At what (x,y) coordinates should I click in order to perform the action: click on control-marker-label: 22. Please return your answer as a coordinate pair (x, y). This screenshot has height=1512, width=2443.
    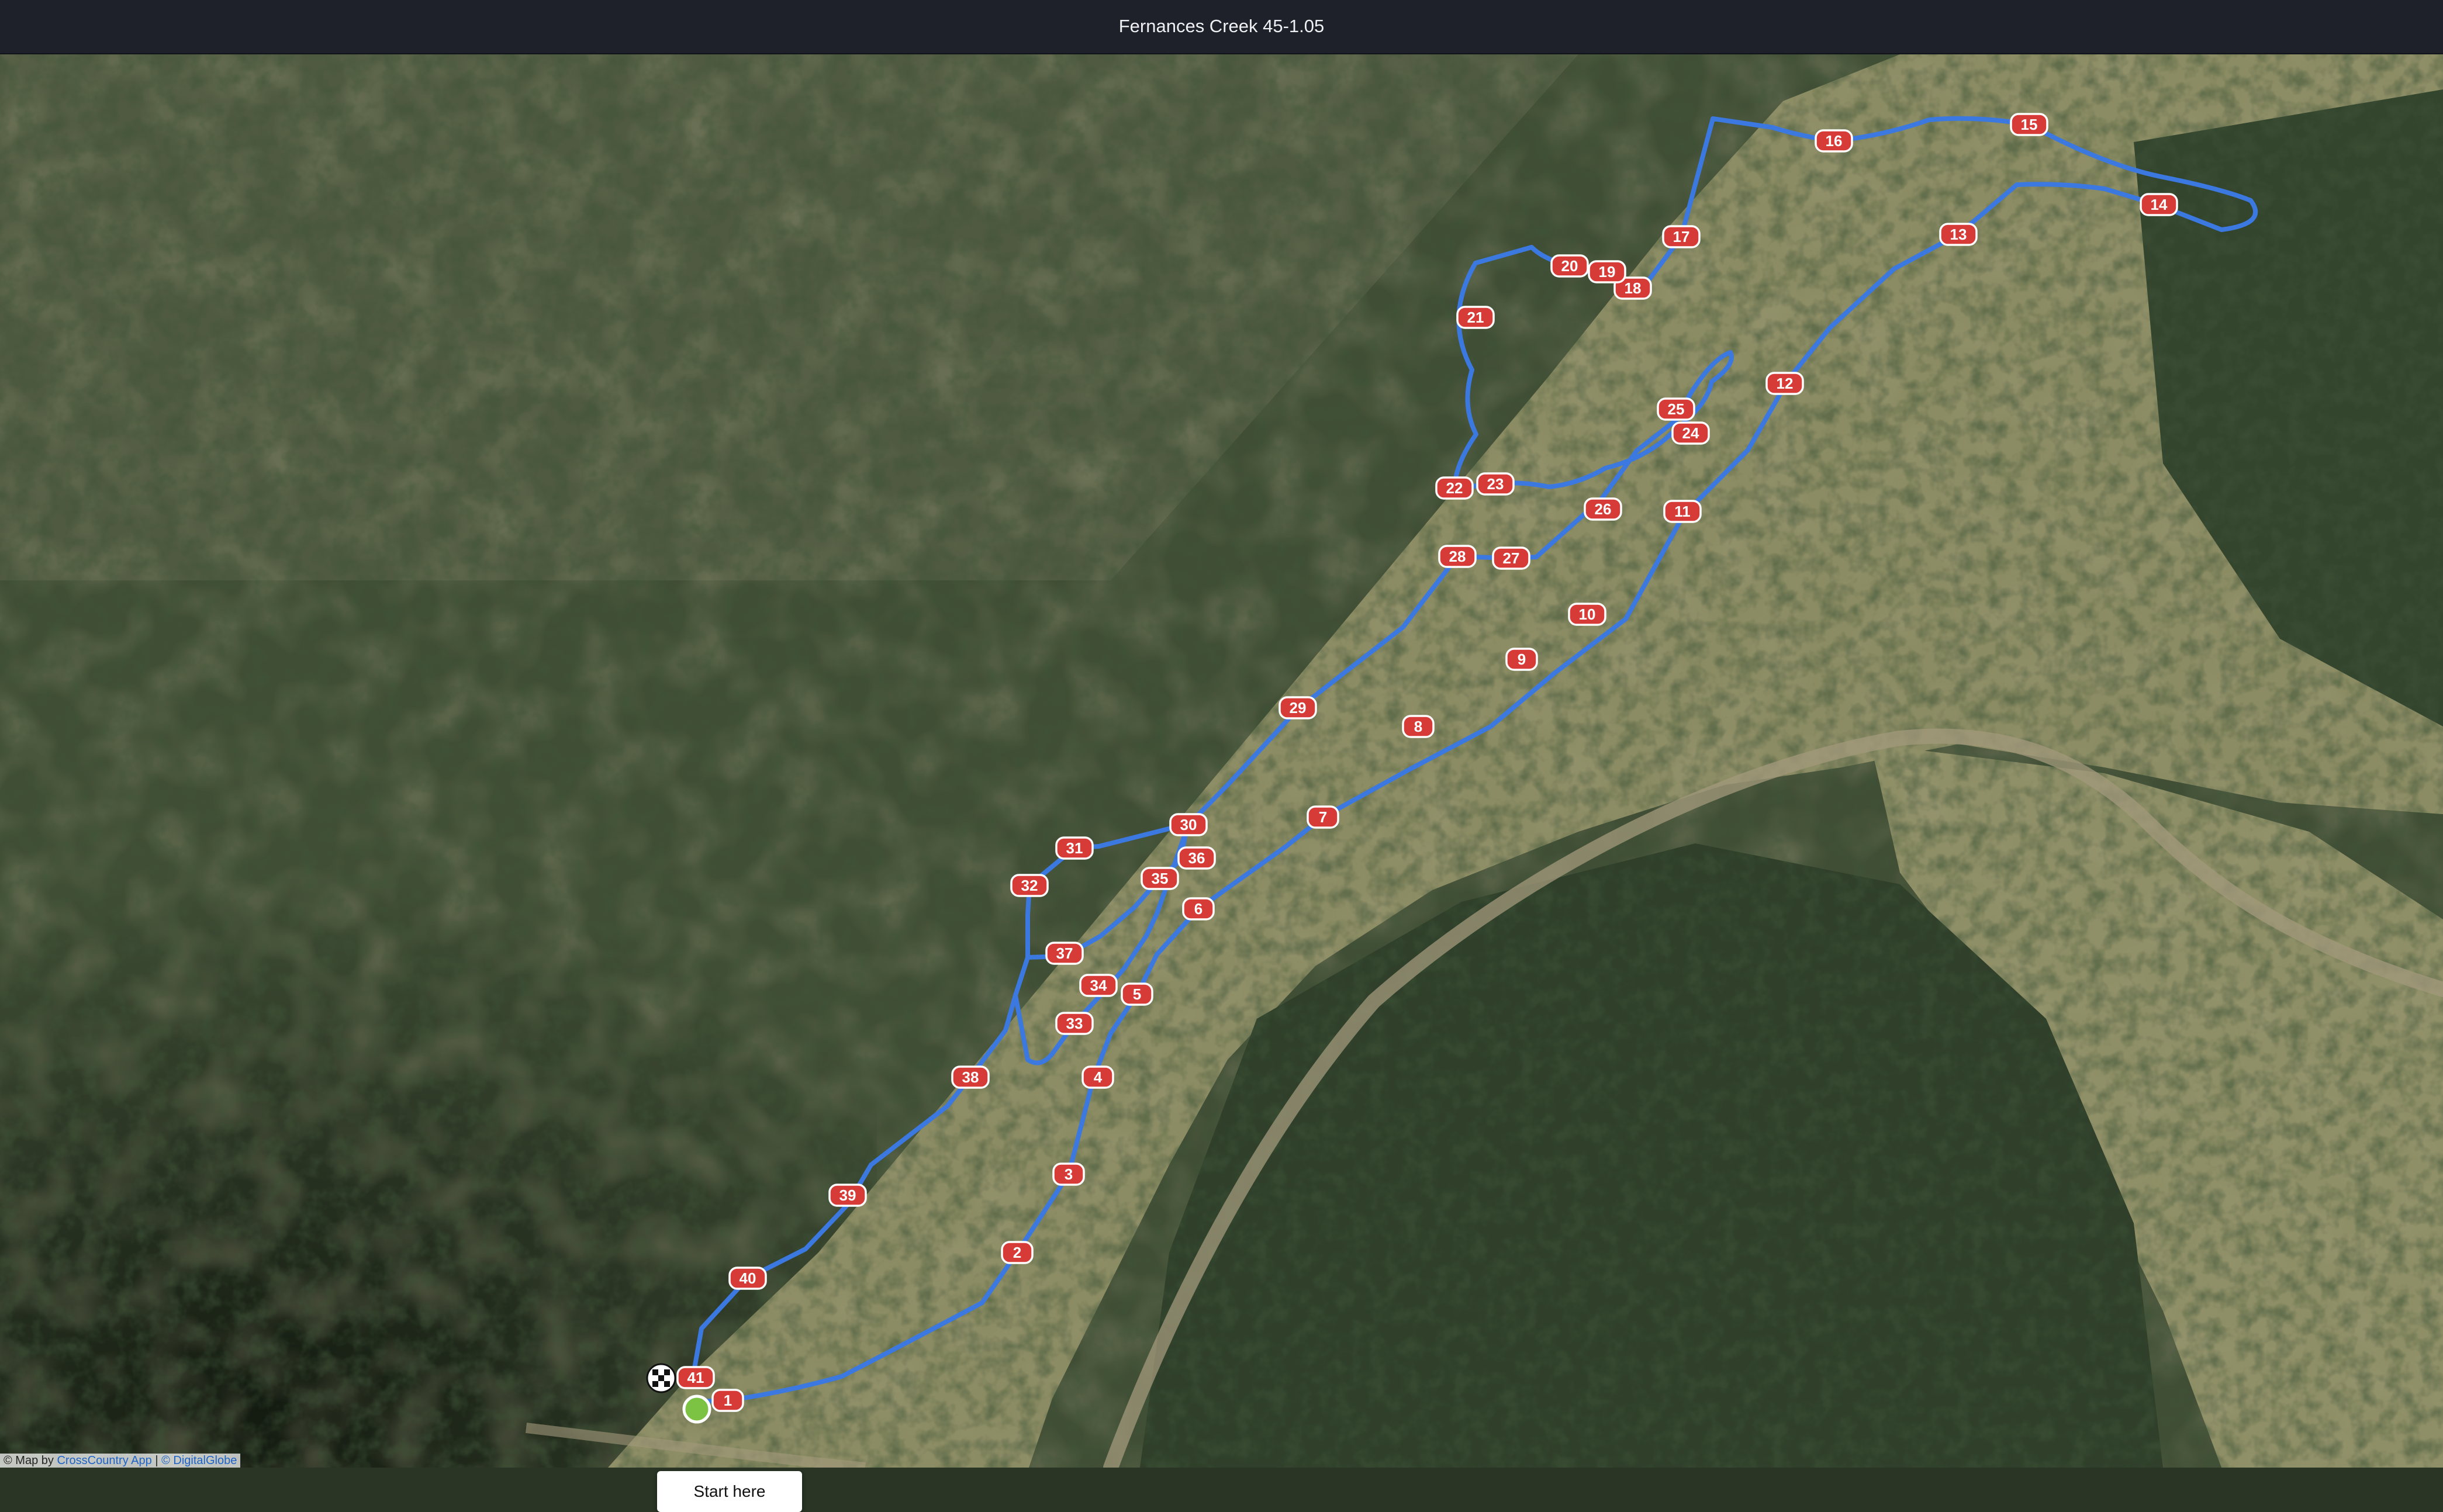
    Looking at the image, I should click on (1454, 488).